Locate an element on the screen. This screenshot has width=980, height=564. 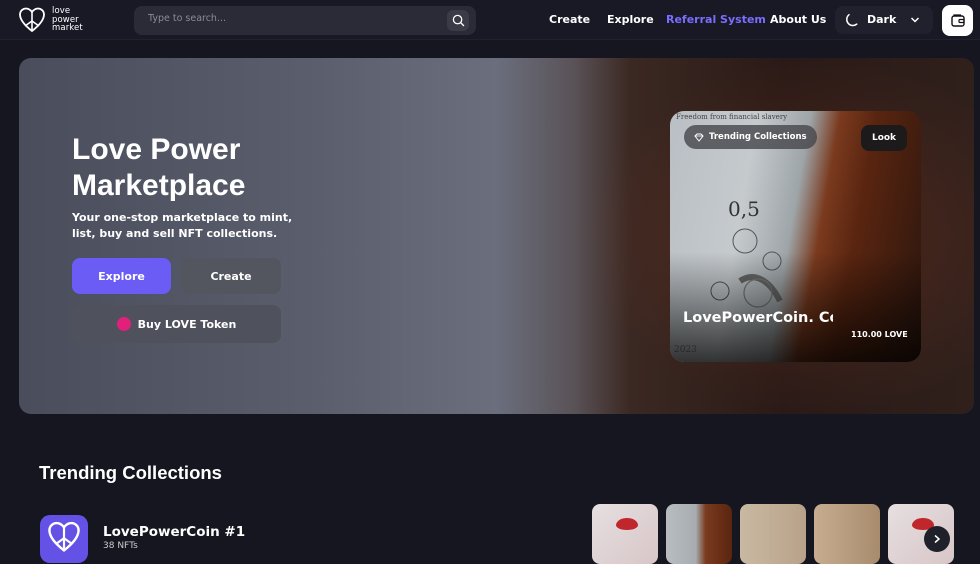
lips-image is located at coordinates (627, 524).